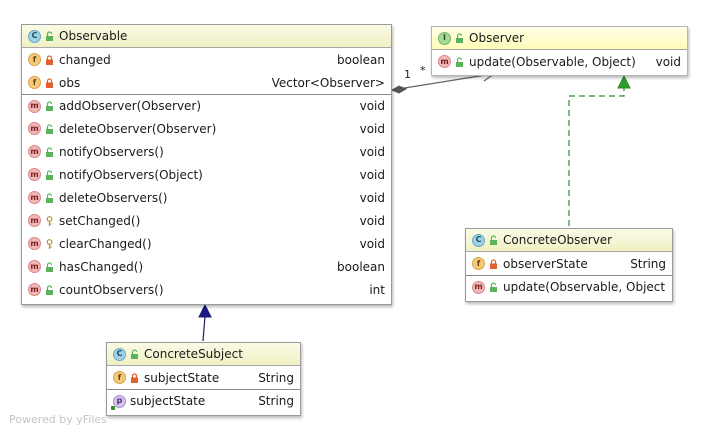 Image resolution: width=710 pixels, height=437 pixels. Describe the element at coordinates (206, 289) in the screenshot. I see `method-row: m countObservers() int` at that location.